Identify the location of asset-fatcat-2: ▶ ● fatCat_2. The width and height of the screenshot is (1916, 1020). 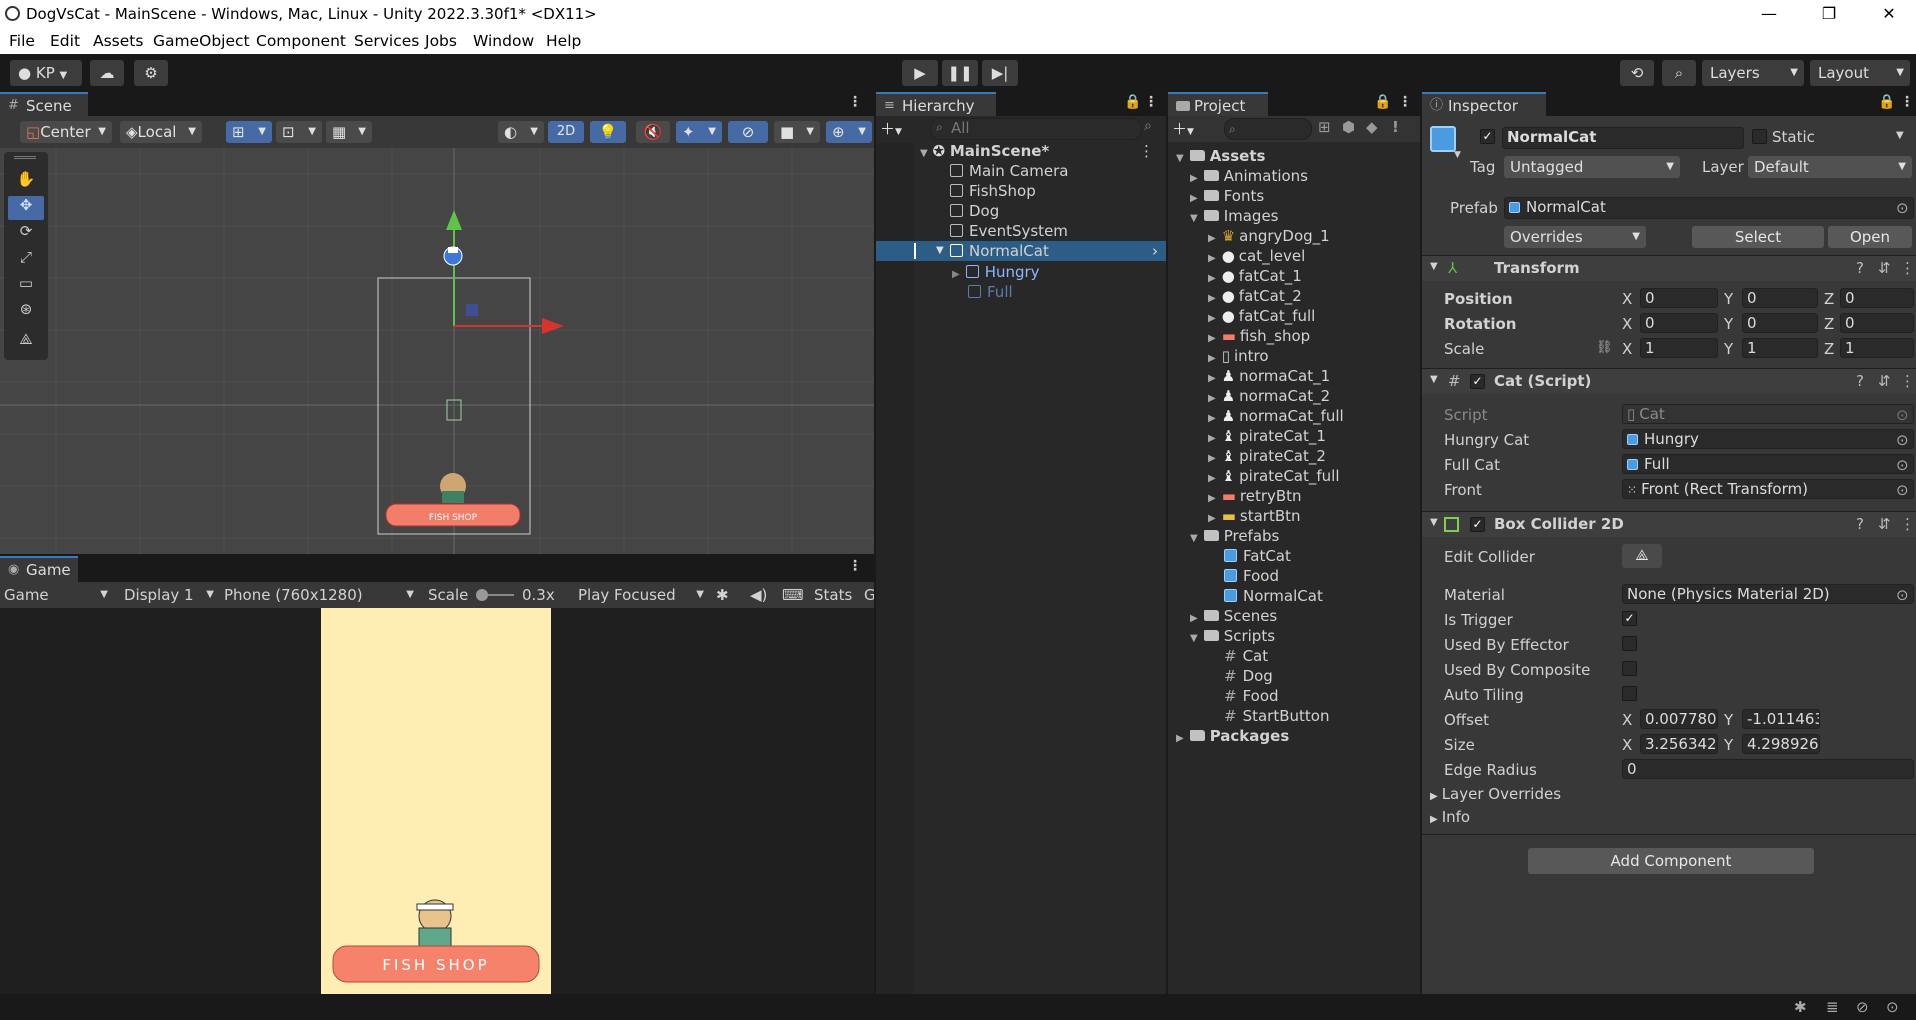
(1255, 296).